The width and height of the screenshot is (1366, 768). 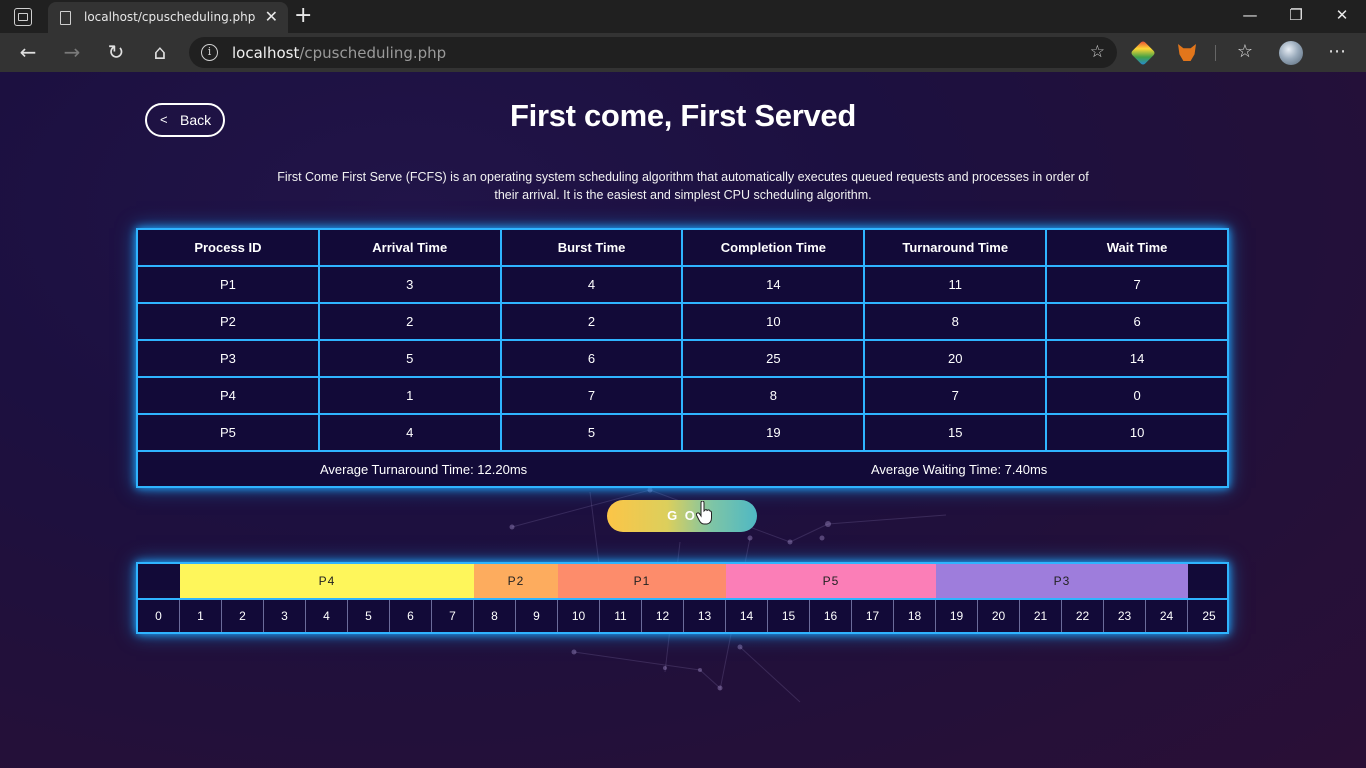 What do you see at coordinates (537, 616) in the screenshot?
I see `gantt-tick-label: 9` at bounding box center [537, 616].